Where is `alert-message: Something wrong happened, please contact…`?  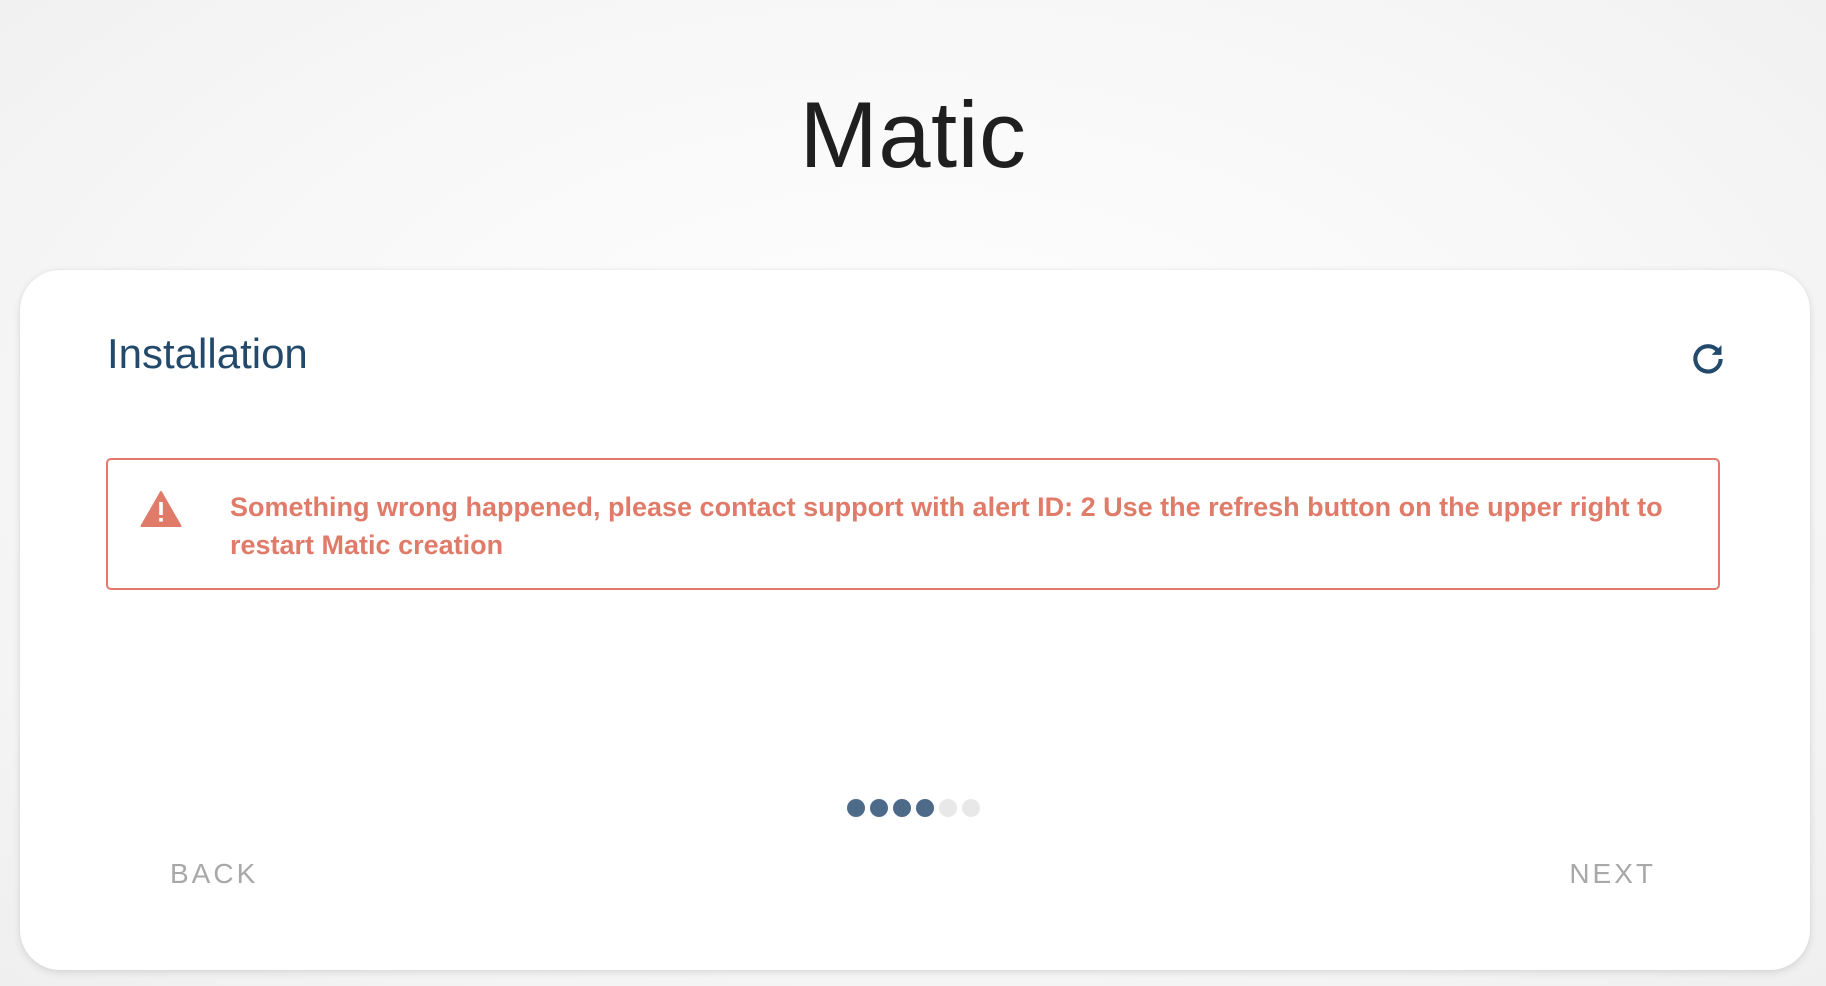 alert-message: Something wrong happened, please contact… is located at coordinates (946, 526).